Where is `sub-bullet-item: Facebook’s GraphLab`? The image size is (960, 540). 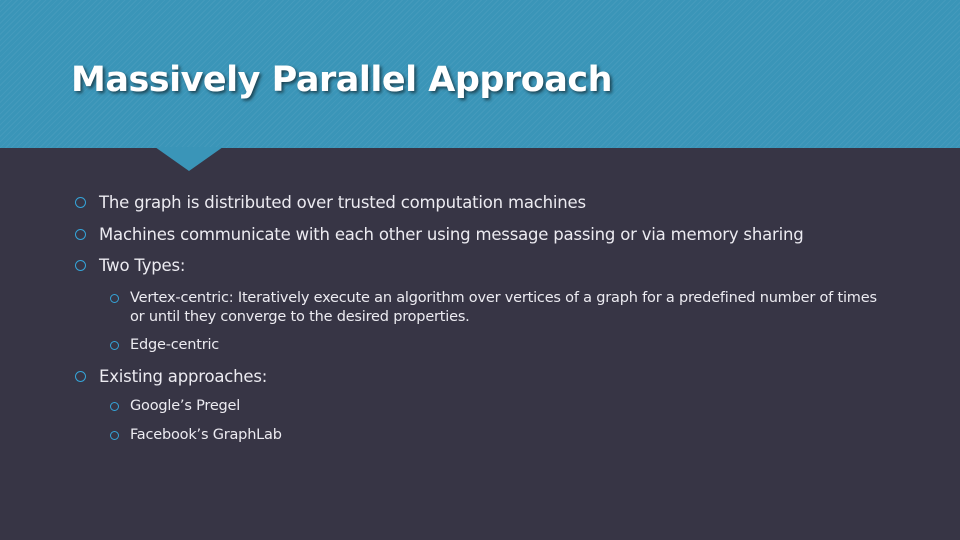 sub-bullet-item: Facebook’s GraphLab is located at coordinates (196, 435).